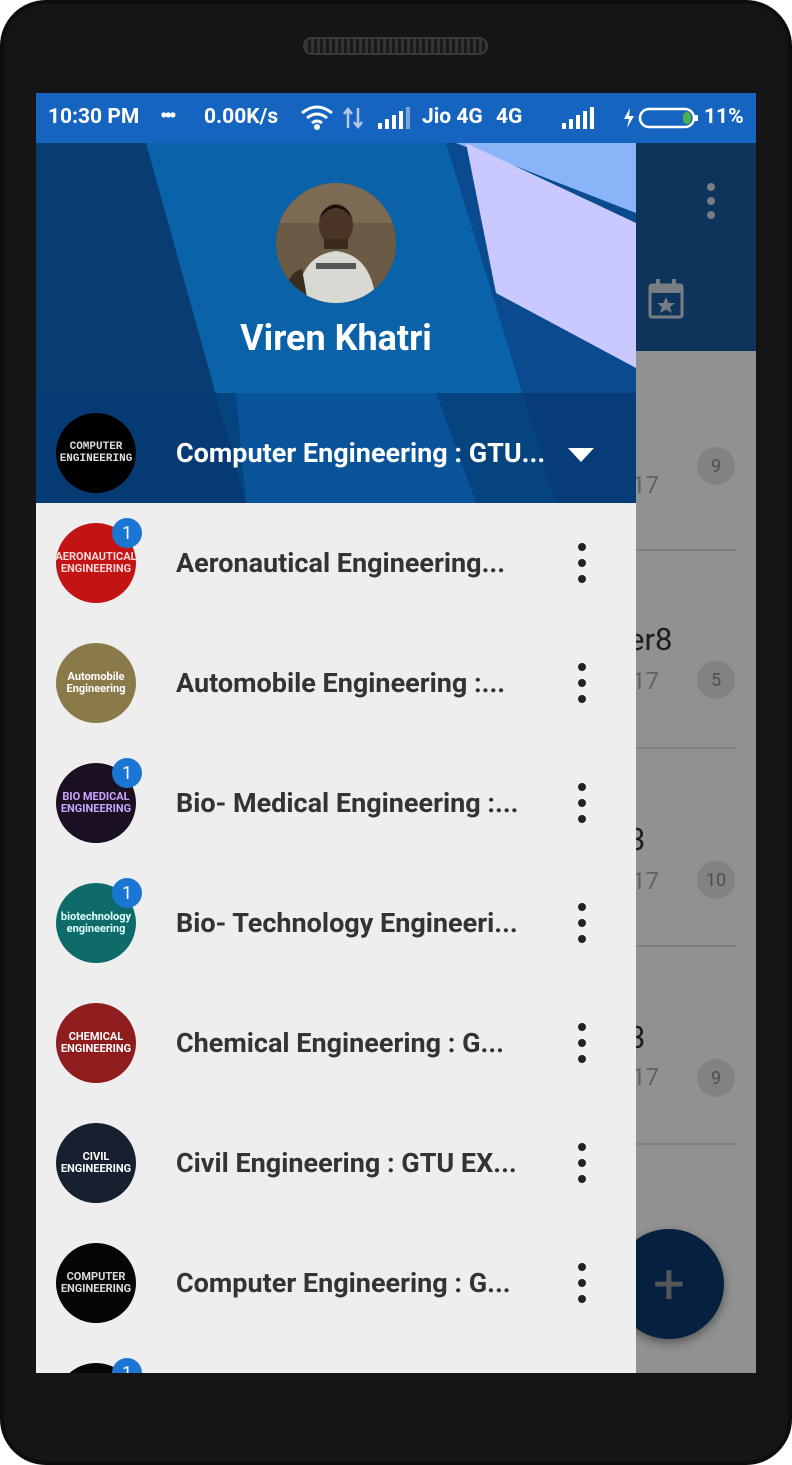 The width and height of the screenshot is (792, 1465). What do you see at coordinates (336, 243) in the screenshot?
I see `user-avatar` at bounding box center [336, 243].